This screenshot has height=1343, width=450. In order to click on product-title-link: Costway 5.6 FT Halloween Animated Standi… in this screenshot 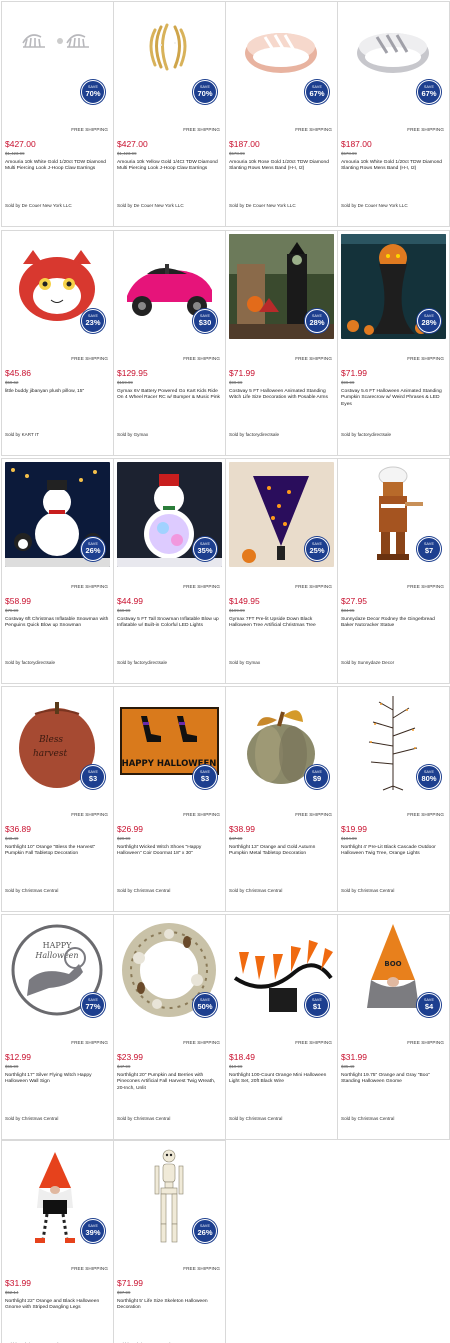, I will do `click(393, 398)`.